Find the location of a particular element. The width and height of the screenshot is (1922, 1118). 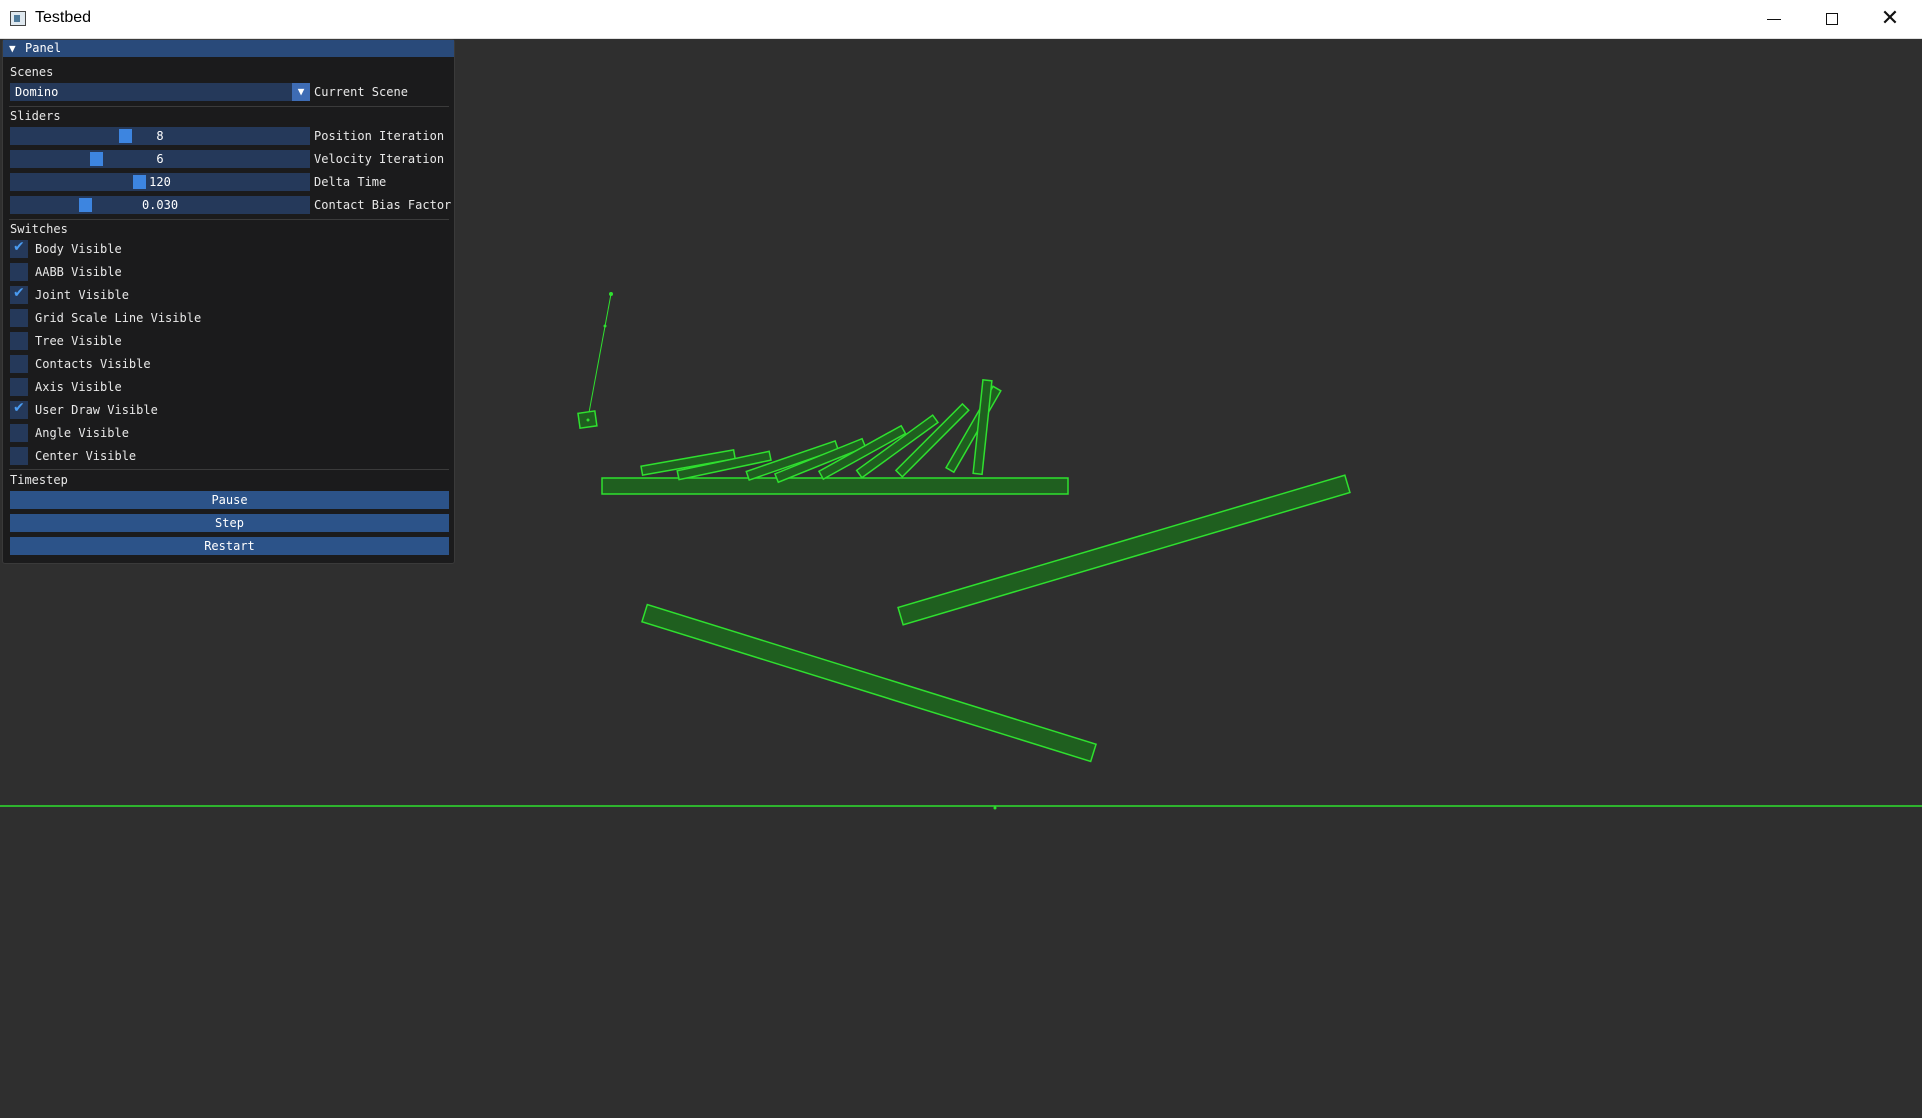

slider-contact-bias-factor: 0.030 is located at coordinates (160, 205).